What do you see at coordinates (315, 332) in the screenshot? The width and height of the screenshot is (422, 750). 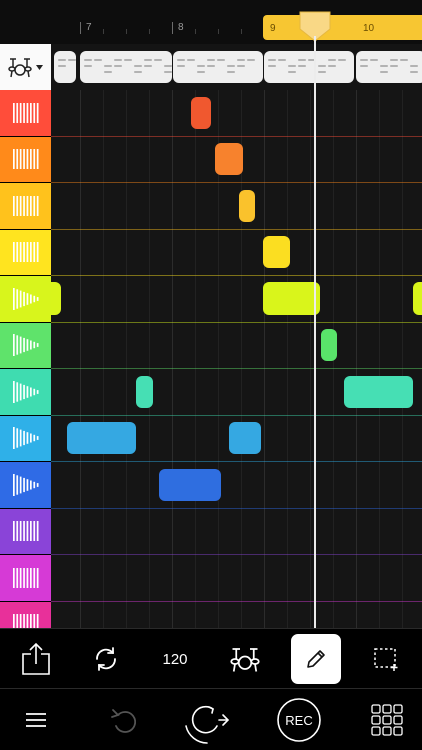 I see `playhead-line` at bounding box center [315, 332].